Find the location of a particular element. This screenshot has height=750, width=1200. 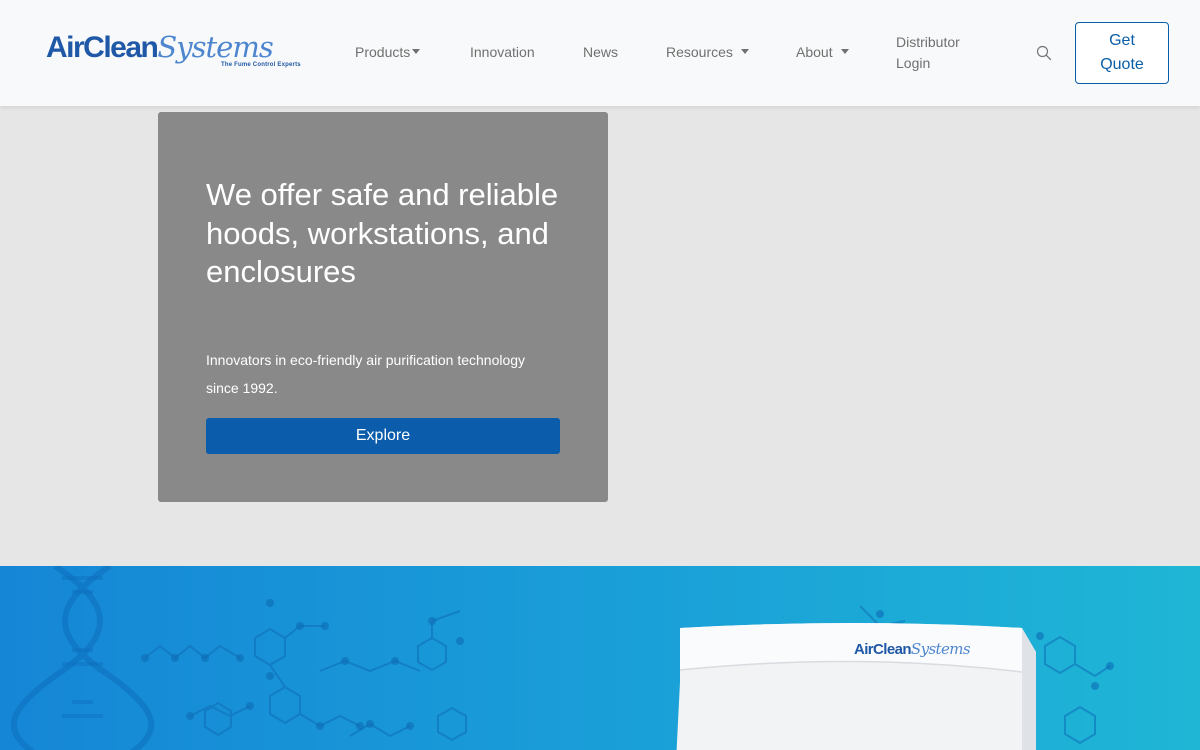

nav-innovation-label: Innovation is located at coordinates (502, 52).